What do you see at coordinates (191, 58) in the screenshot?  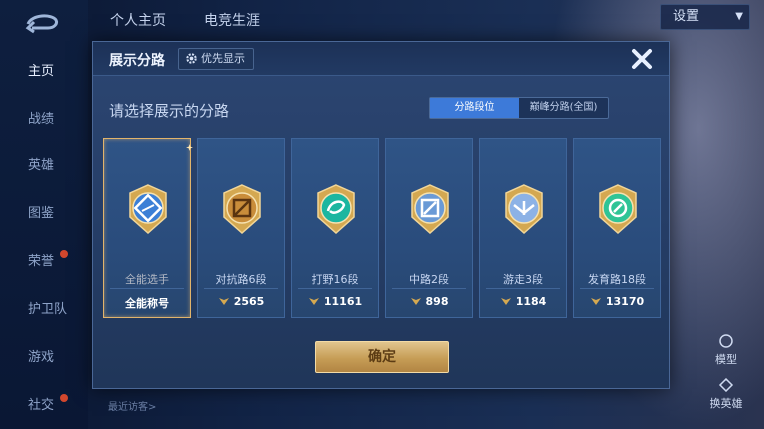 I see `gear-icon` at bounding box center [191, 58].